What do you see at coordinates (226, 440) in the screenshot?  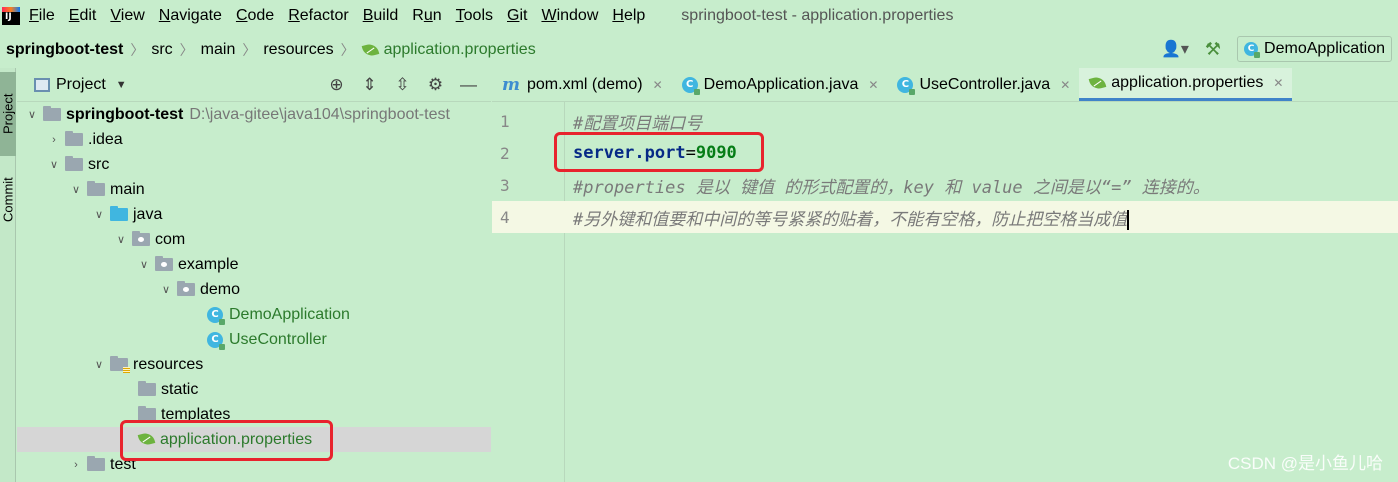 I see `highlight-box-file` at bounding box center [226, 440].